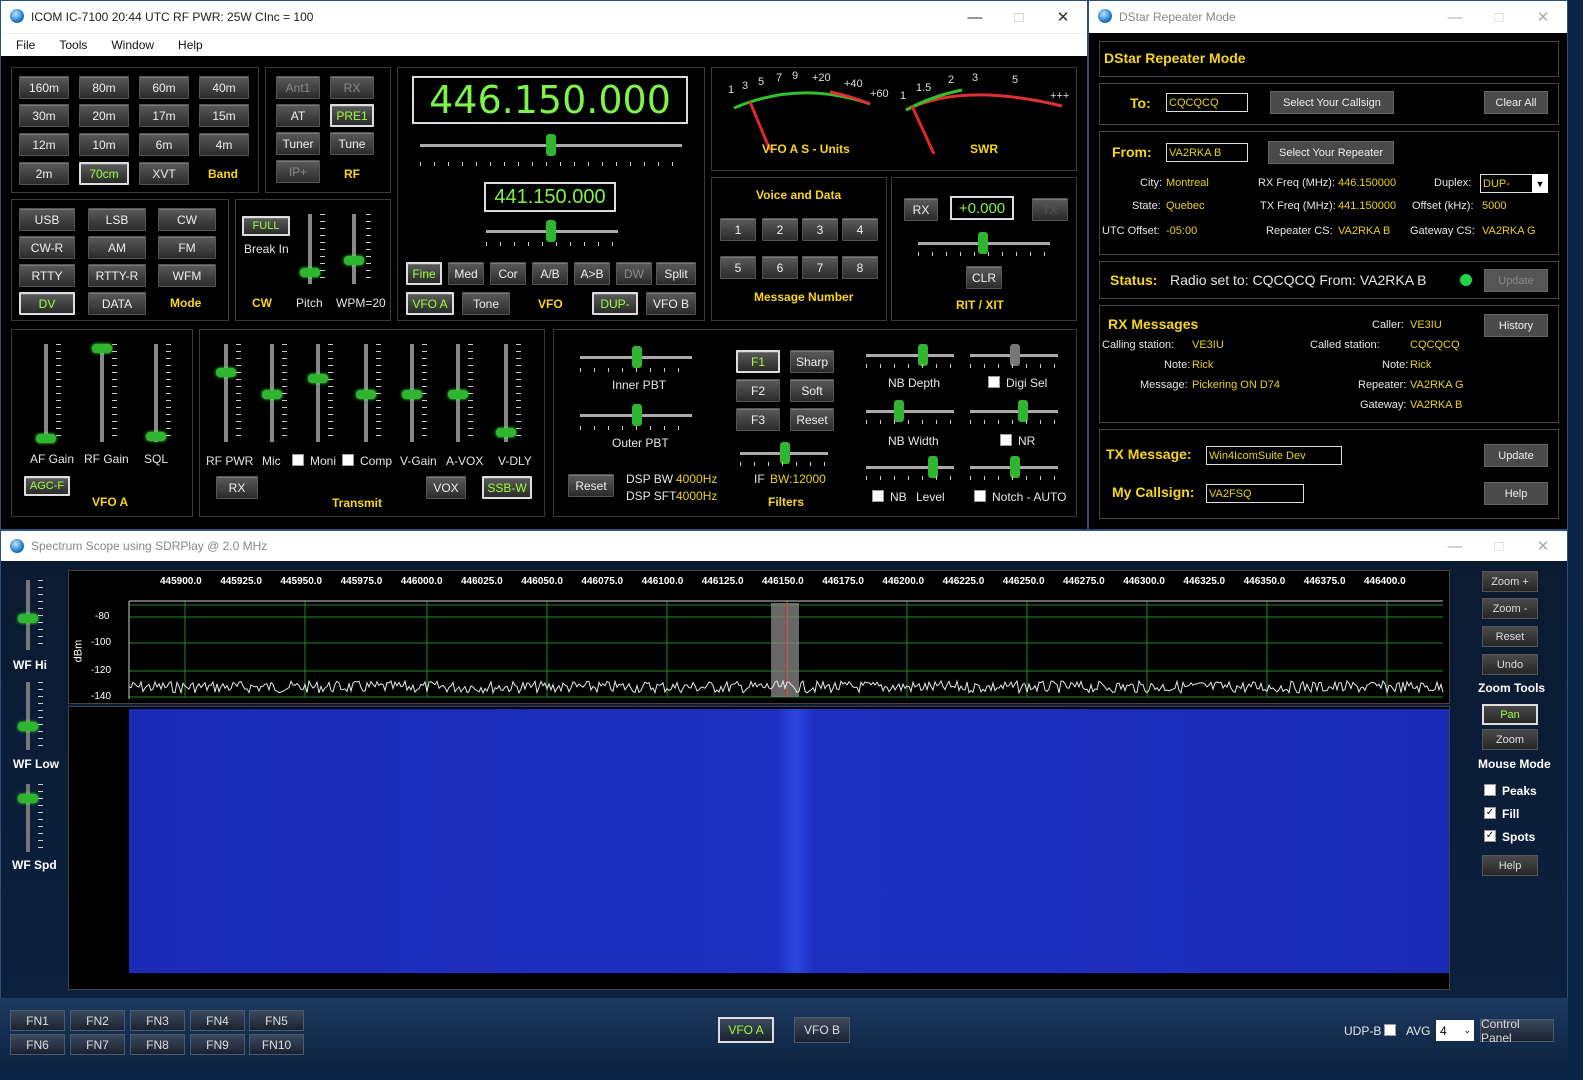  Describe the element at coordinates (298, 87) in the screenshot. I see `ant1-button: Ant1` at that location.